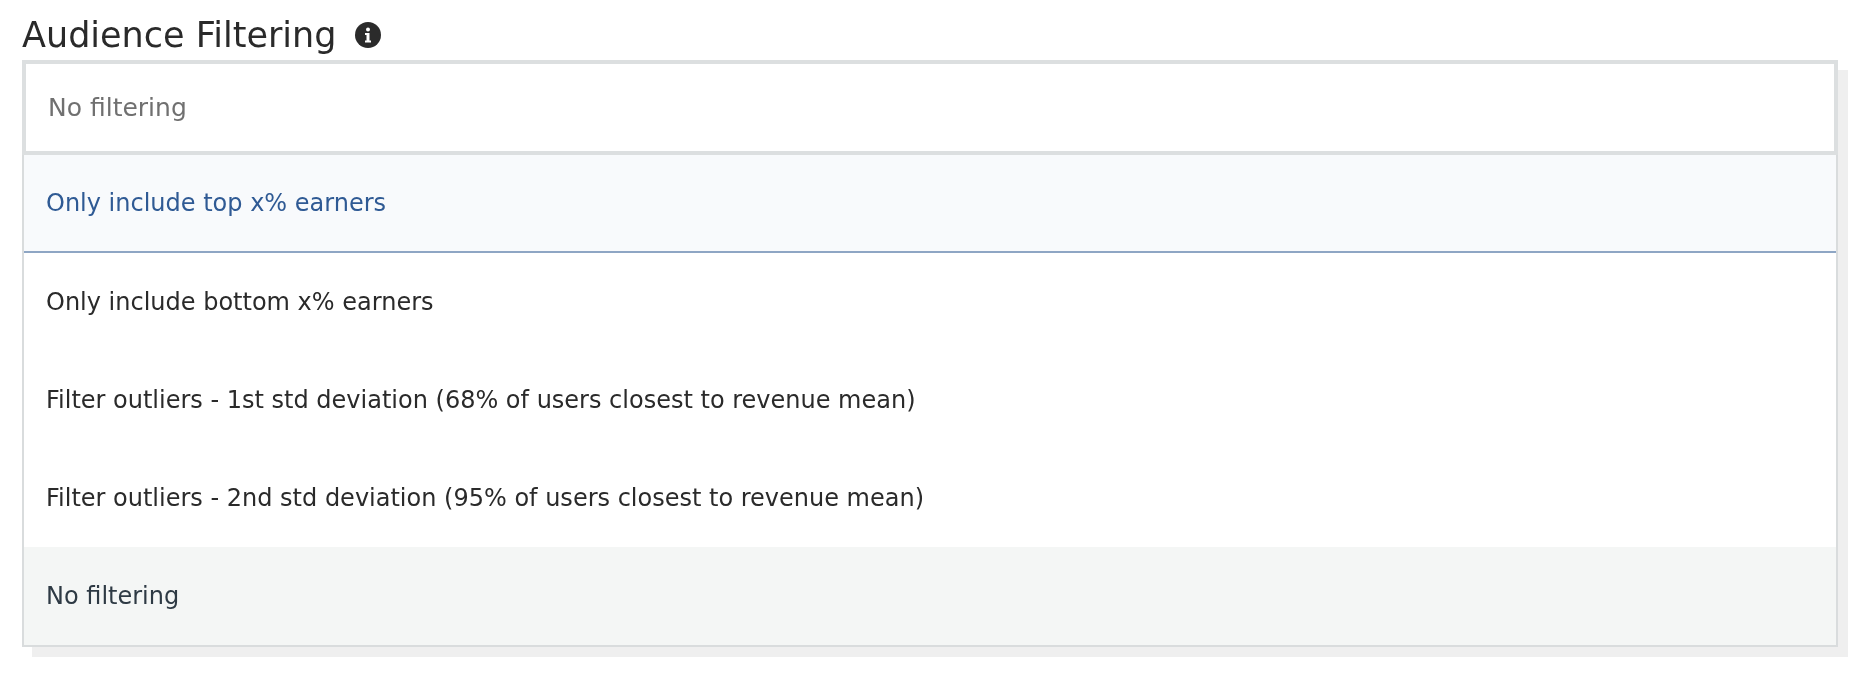 The width and height of the screenshot is (1862, 700). What do you see at coordinates (930, 596) in the screenshot?
I see `dropdown-option: No filtering` at bounding box center [930, 596].